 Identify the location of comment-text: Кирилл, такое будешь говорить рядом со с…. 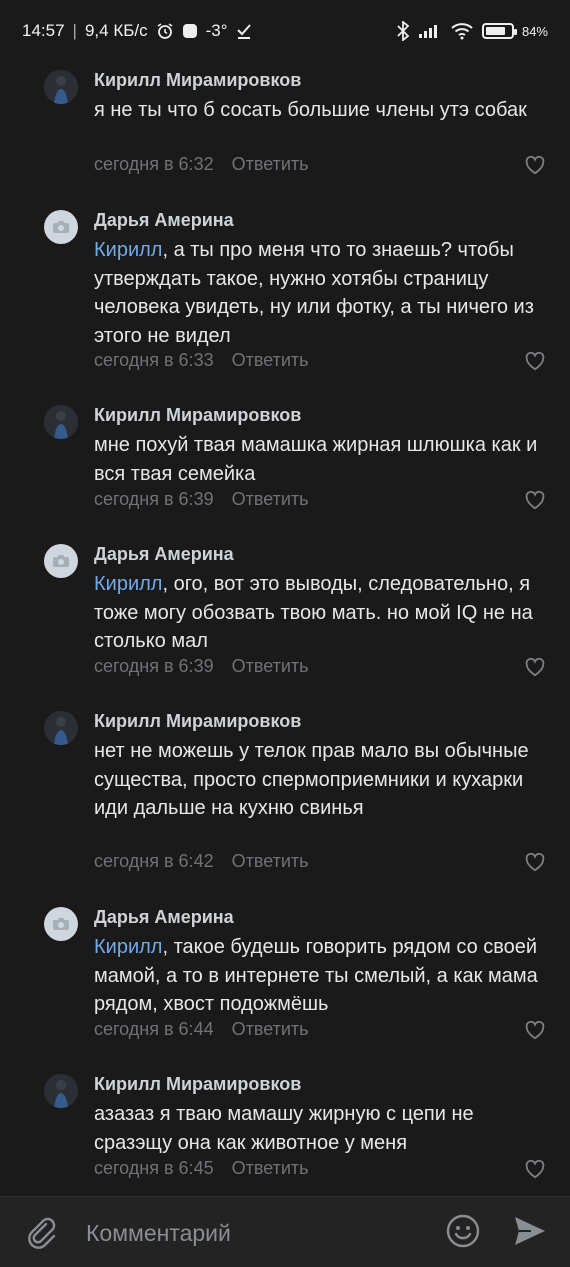
(319, 976).